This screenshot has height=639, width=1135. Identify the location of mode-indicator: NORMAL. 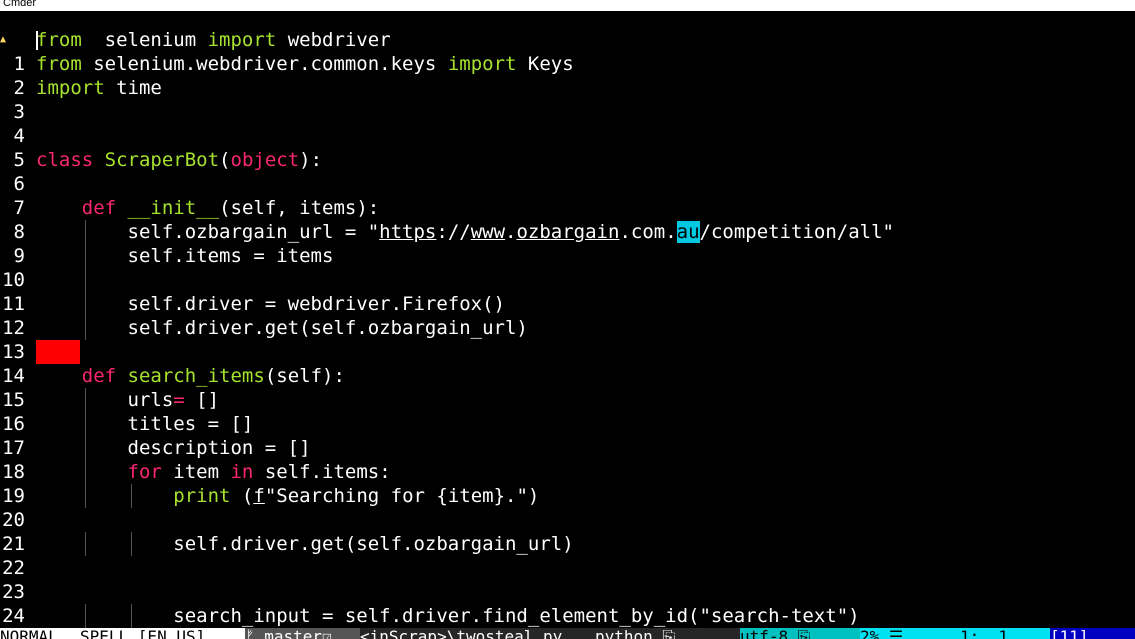
(40, 633).